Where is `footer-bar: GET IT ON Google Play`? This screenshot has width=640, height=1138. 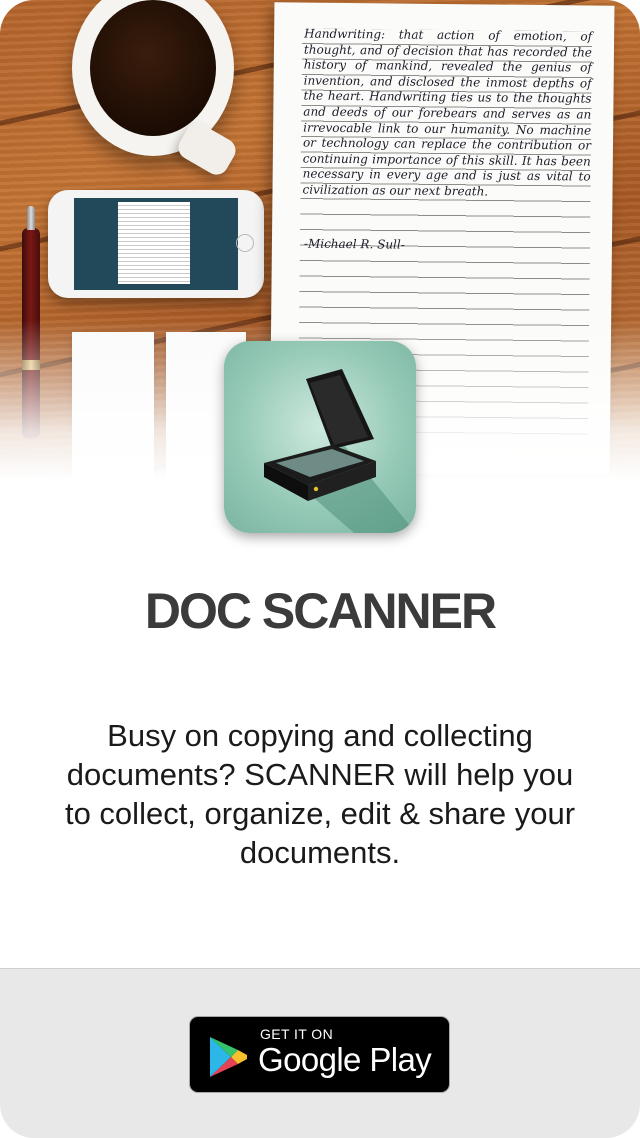 footer-bar: GET IT ON Google Play is located at coordinates (320, 1053).